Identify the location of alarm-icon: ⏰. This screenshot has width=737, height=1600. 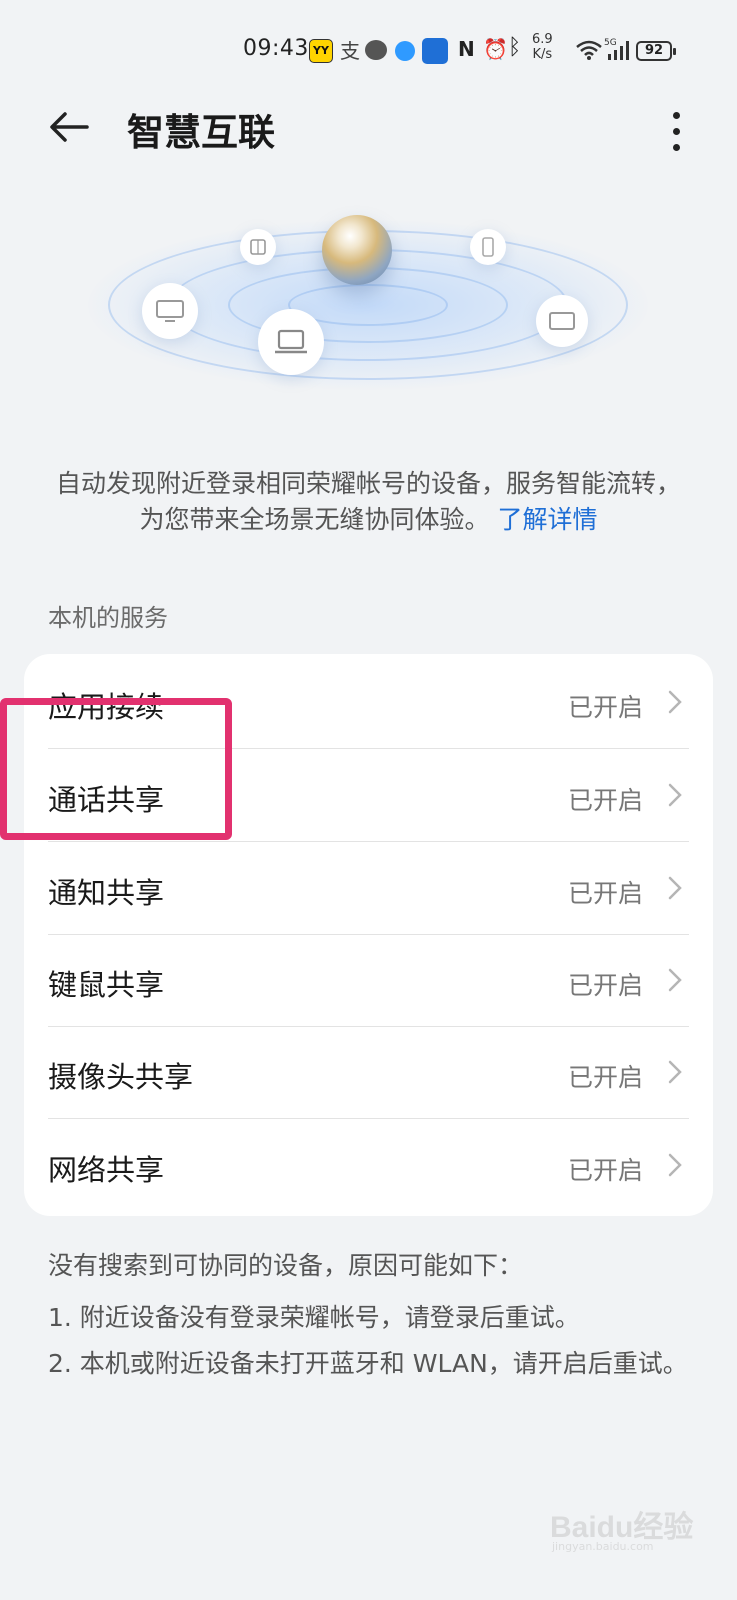
(495, 49).